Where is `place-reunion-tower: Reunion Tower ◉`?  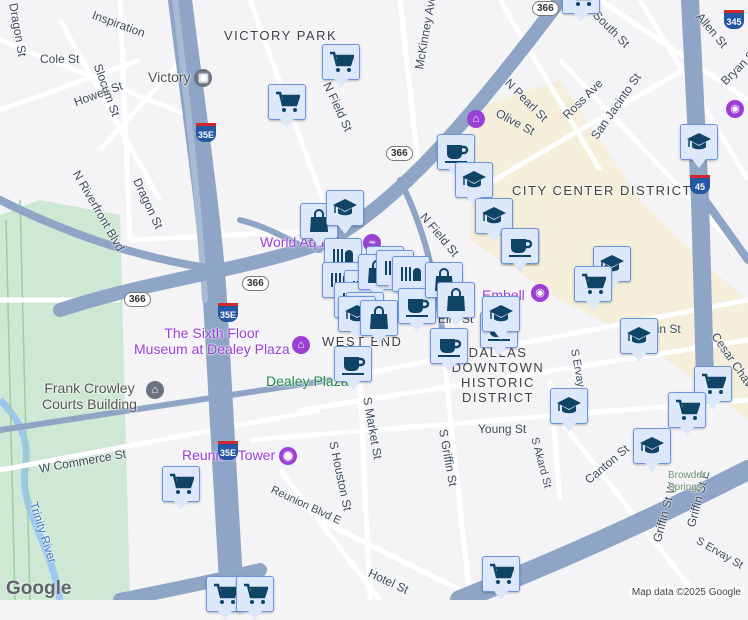
place-reunion-tower: Reunion Tower ◉ is located at coordinates (240, 456).